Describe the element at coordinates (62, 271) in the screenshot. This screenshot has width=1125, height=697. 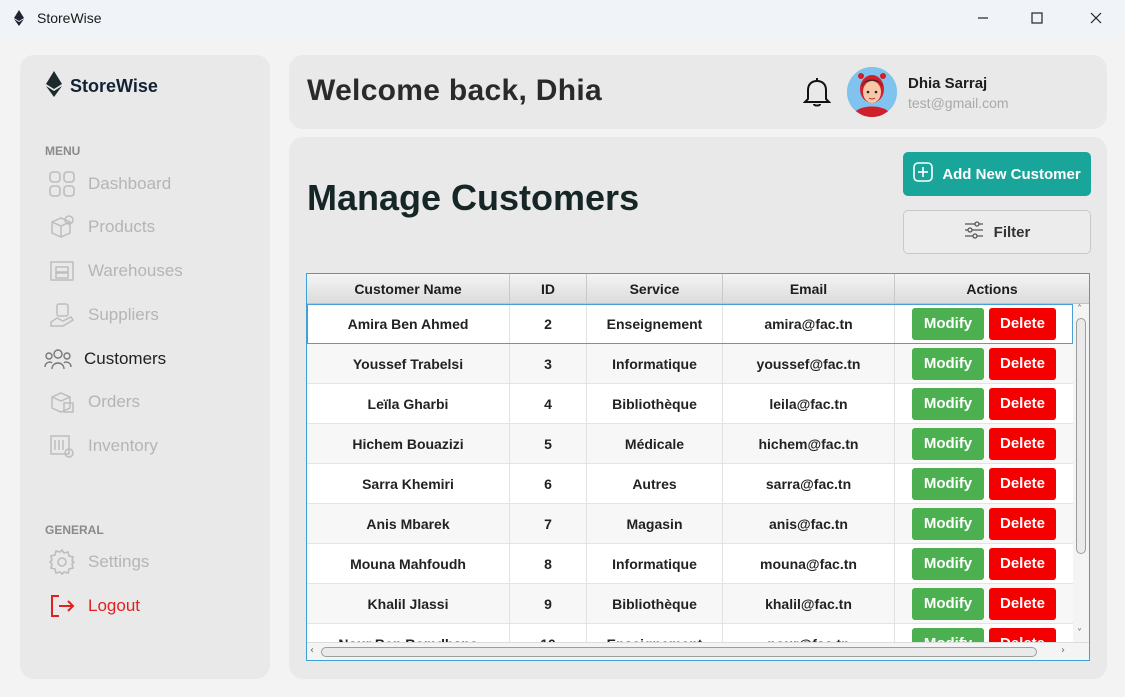
I see `warehouse-icon` at that location.